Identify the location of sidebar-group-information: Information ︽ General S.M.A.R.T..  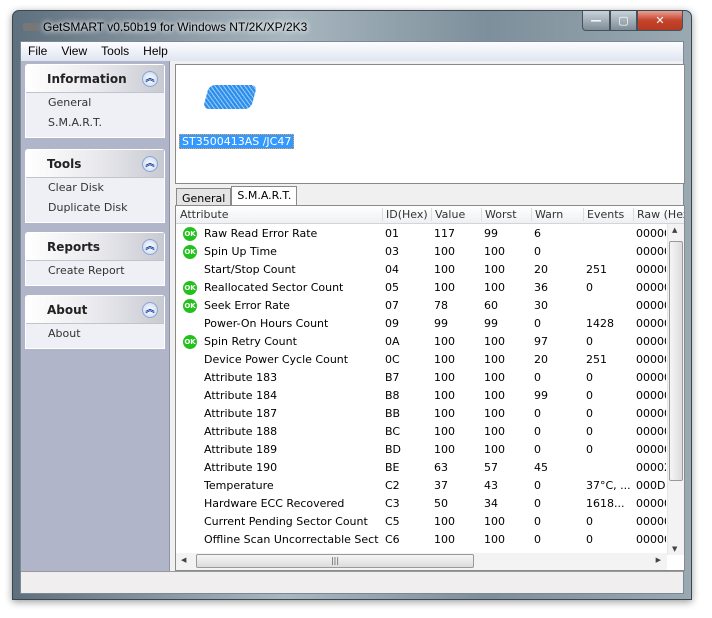
(95, 101).